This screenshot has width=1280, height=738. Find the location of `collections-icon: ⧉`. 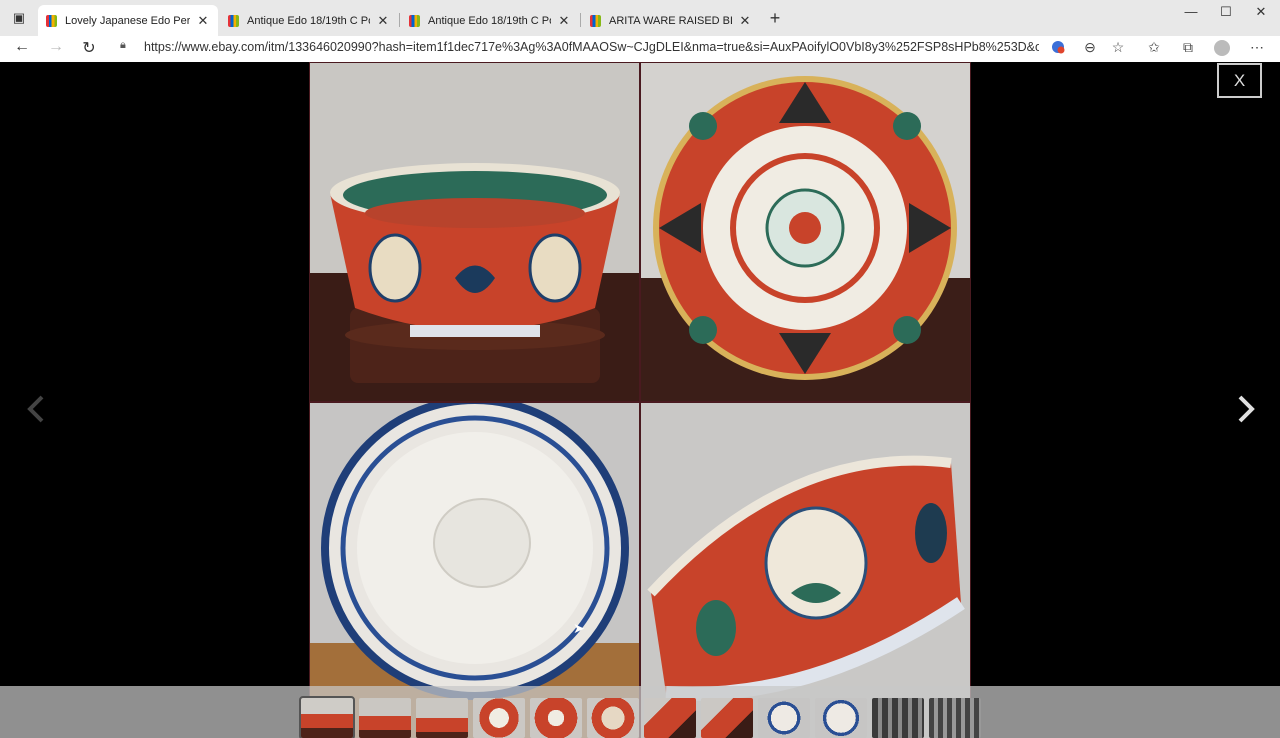

collections-icon: ⧉ is located at coordinates (1188, 47).